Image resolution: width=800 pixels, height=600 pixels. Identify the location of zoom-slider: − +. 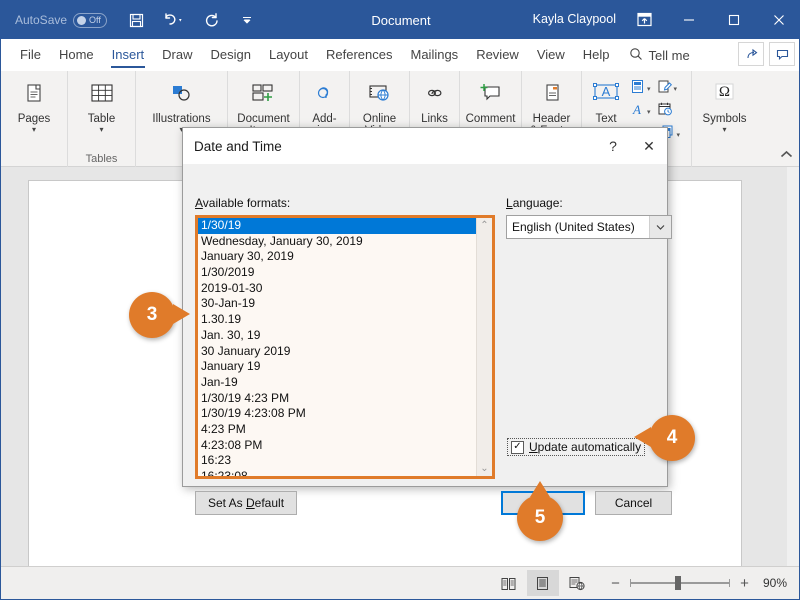
(680, 583).